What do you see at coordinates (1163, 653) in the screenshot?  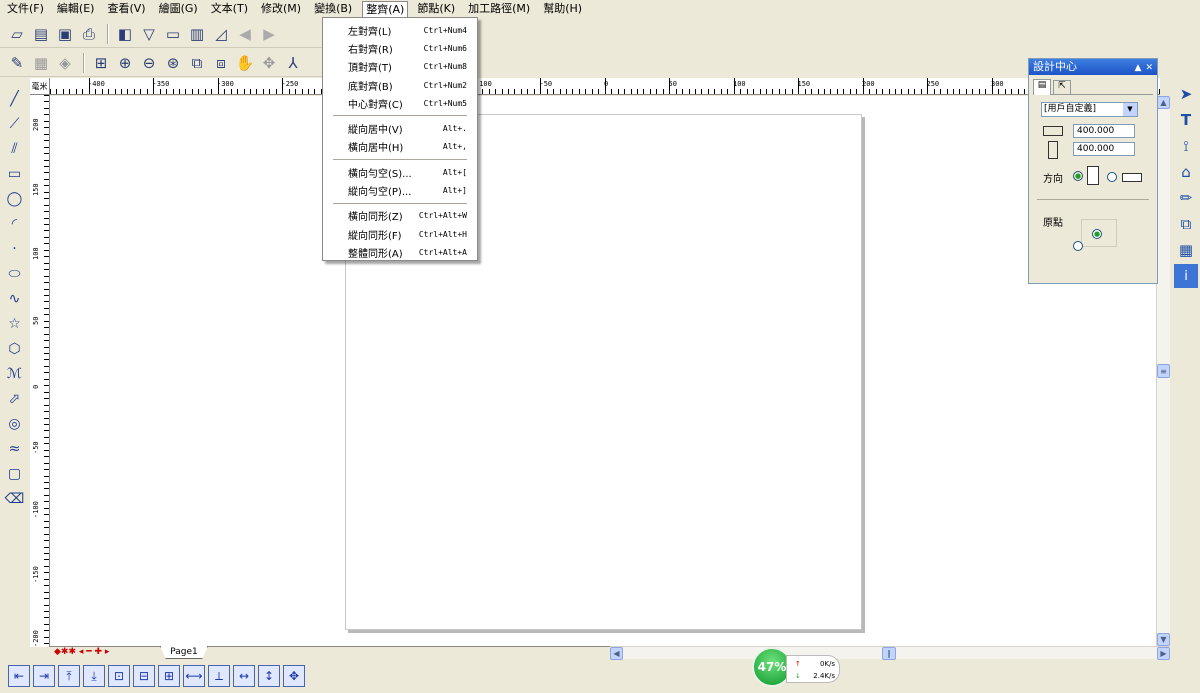 I see `scroll-right-icon: ▶` at bounding box center [1163, 653].